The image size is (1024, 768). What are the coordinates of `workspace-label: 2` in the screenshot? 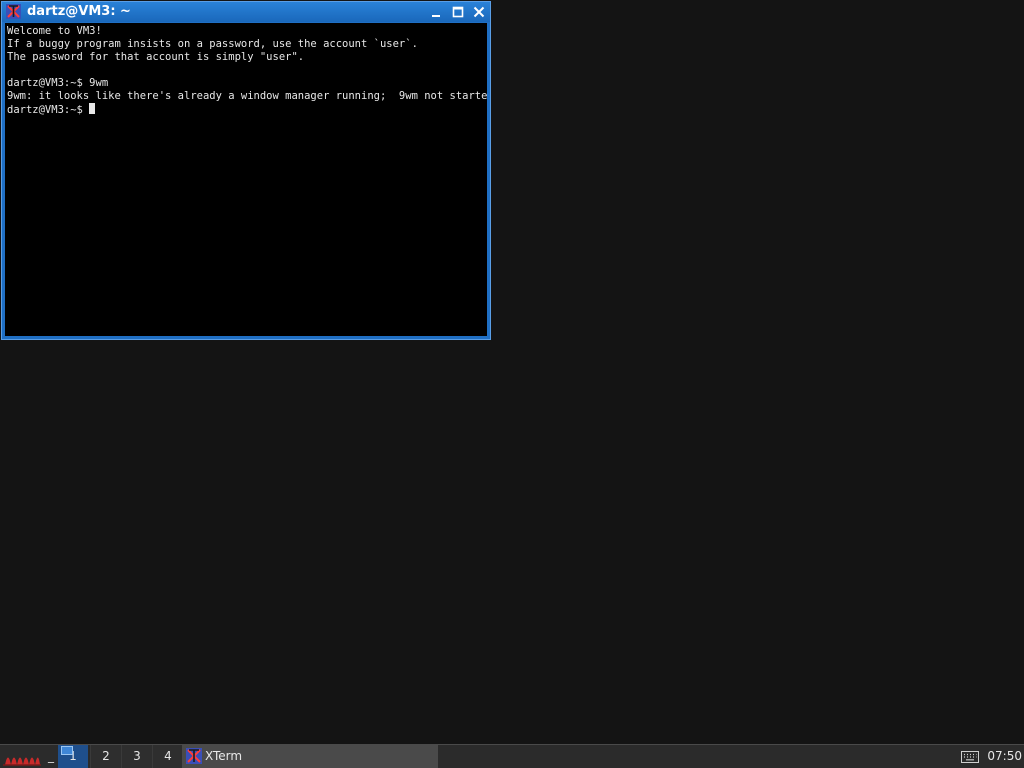 It's located at (106, 756).